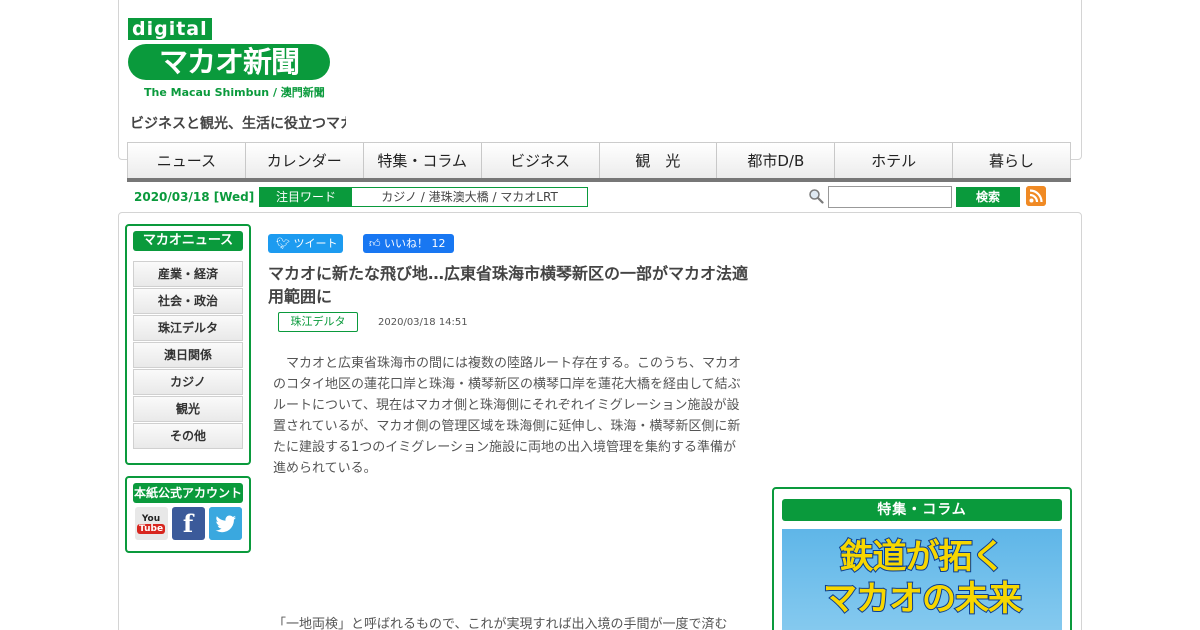 The image size is (1200, 630). I want to click on published-date: 2020/03/18 14:51, so click(423, 322).